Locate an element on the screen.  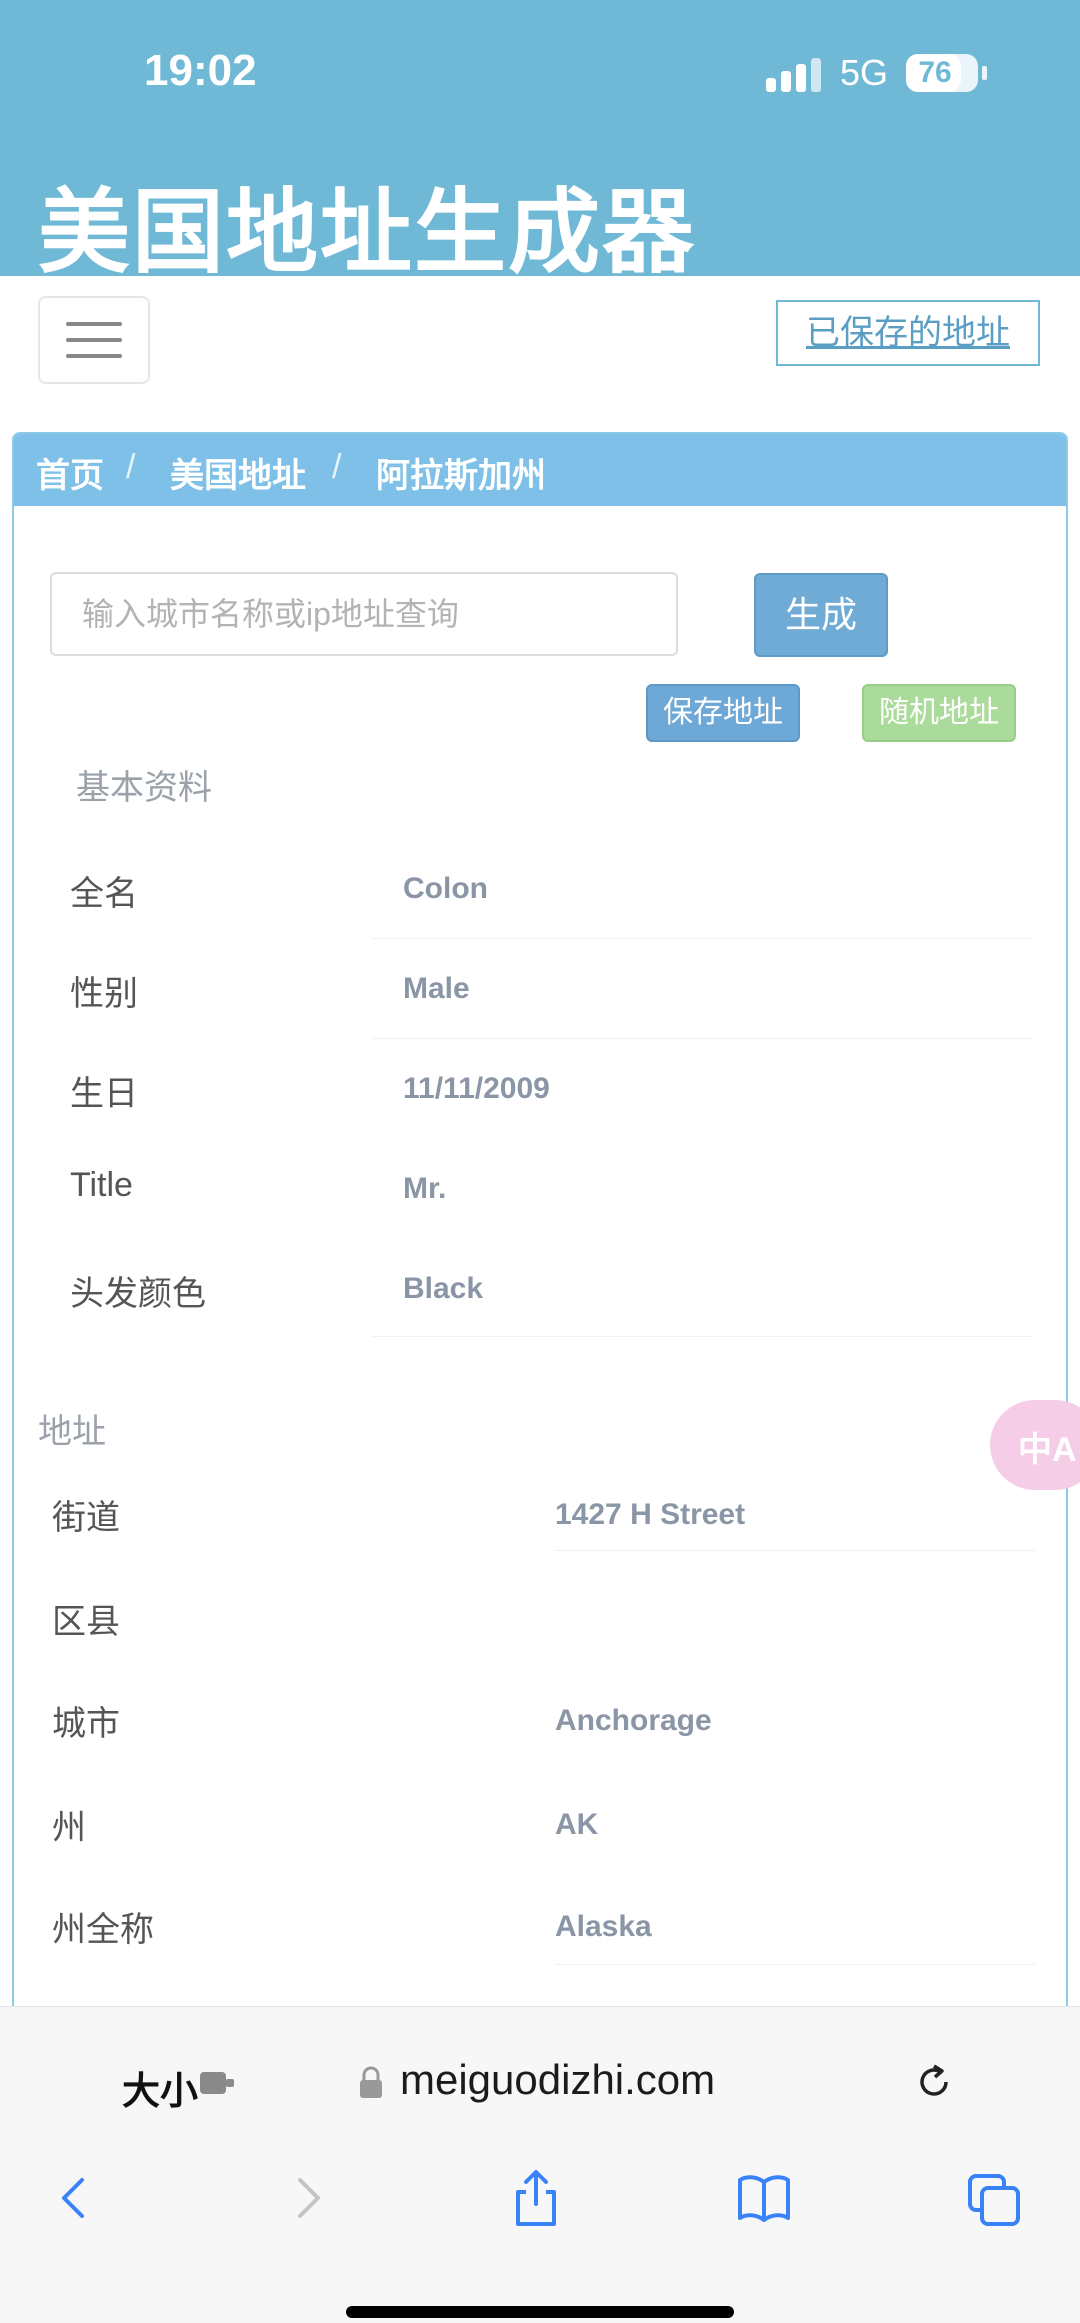
status-time: 19:02 is located at coordinates (200, 70).